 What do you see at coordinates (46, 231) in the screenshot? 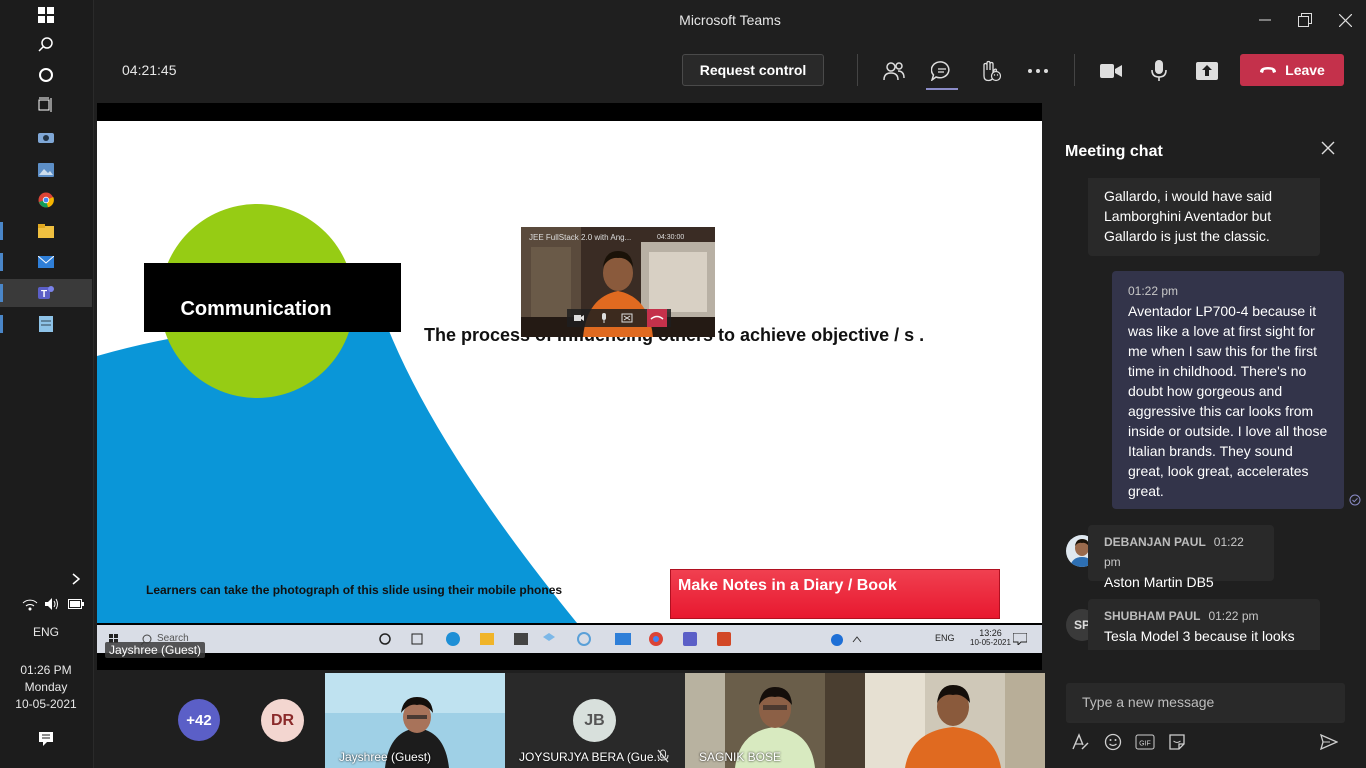
I see `file-explorer-icon` at bounding box center [46, 231].